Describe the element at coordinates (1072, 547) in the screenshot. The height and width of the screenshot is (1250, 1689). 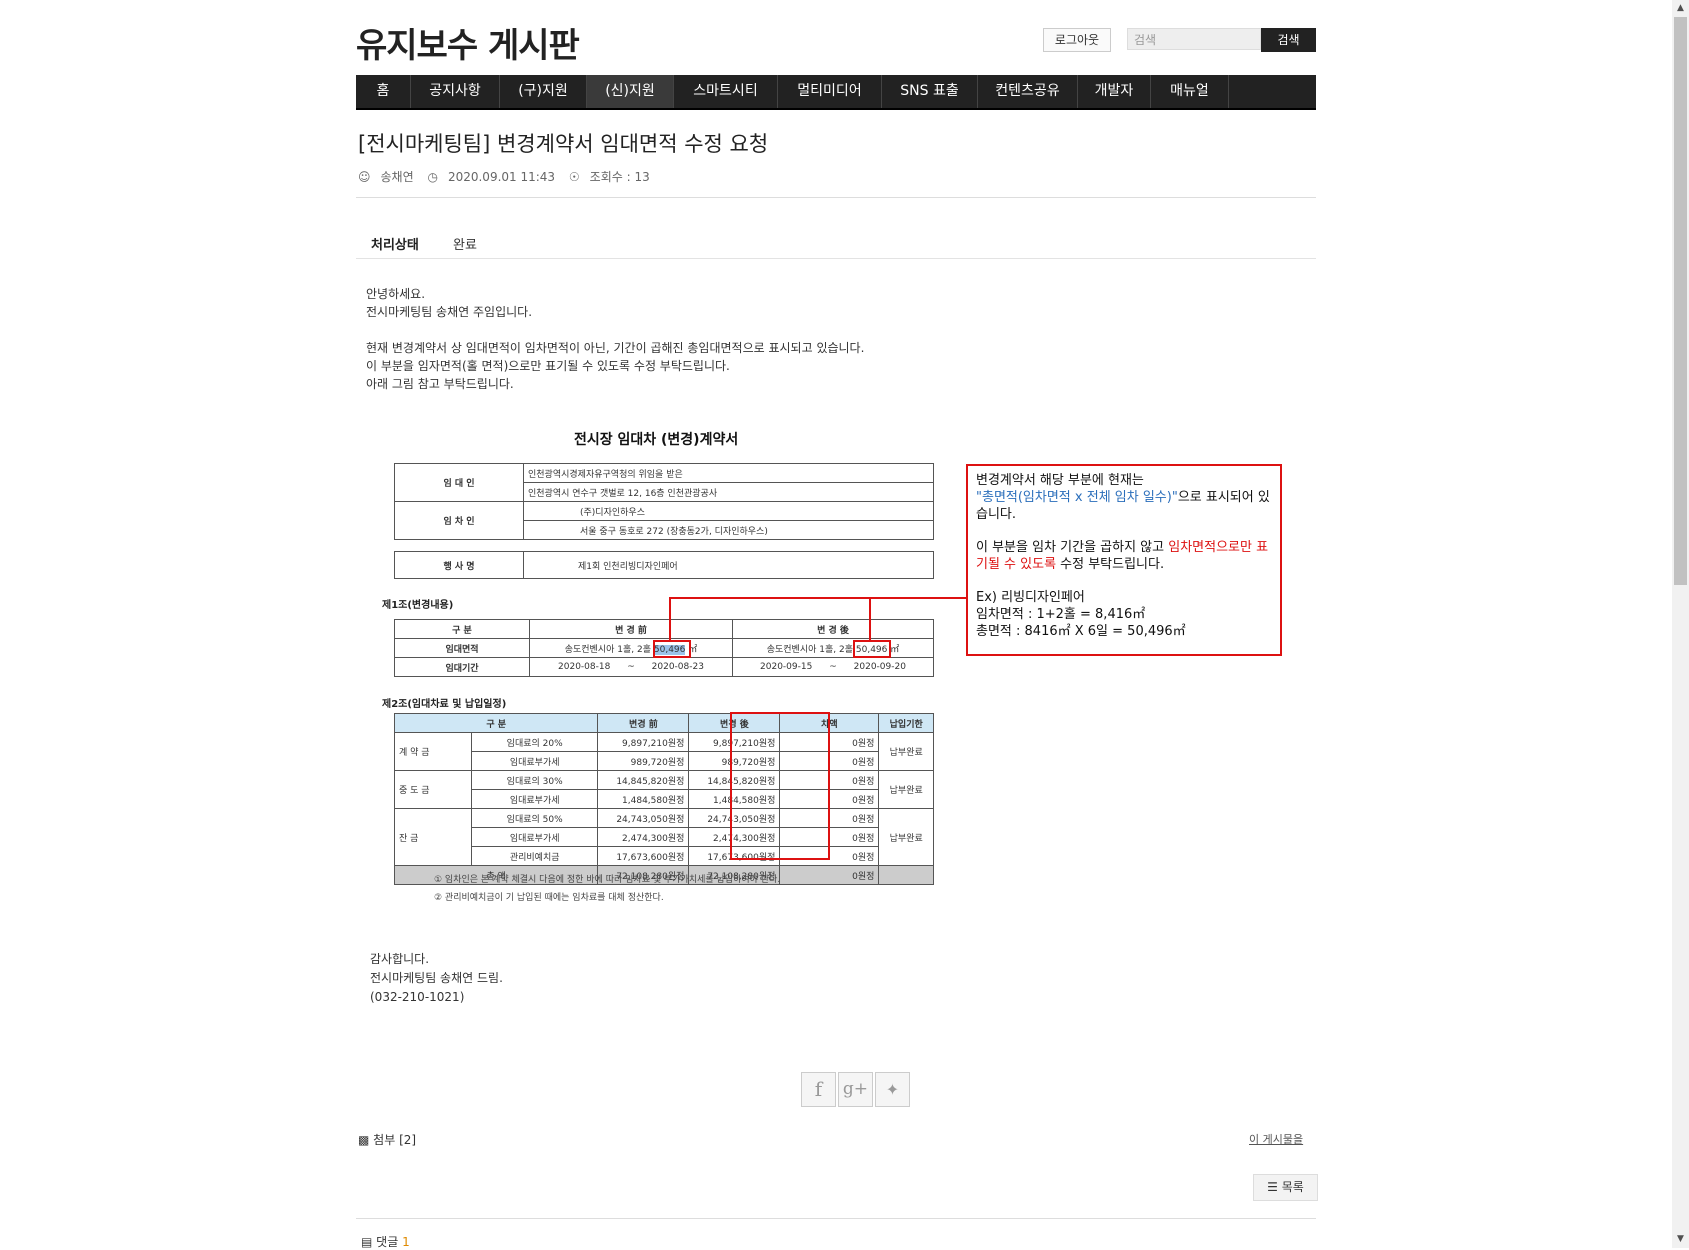
I see `note-line: 이 부분을 임차 기간을 곱하지 않고` at that location.